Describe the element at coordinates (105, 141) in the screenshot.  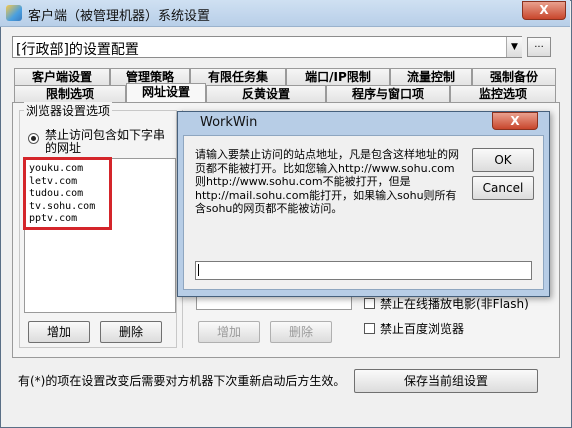
I see `block-urls-label: 禁止访问包含如下字串的网址` at that location.